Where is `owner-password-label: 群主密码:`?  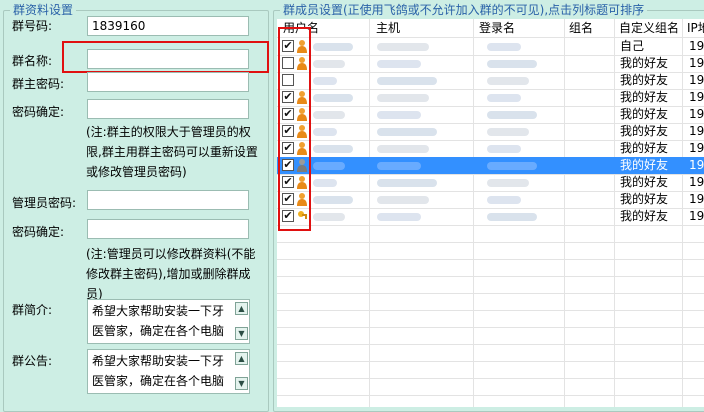
owner-password-label: 群主密码: is located at coordinates (38, 84).